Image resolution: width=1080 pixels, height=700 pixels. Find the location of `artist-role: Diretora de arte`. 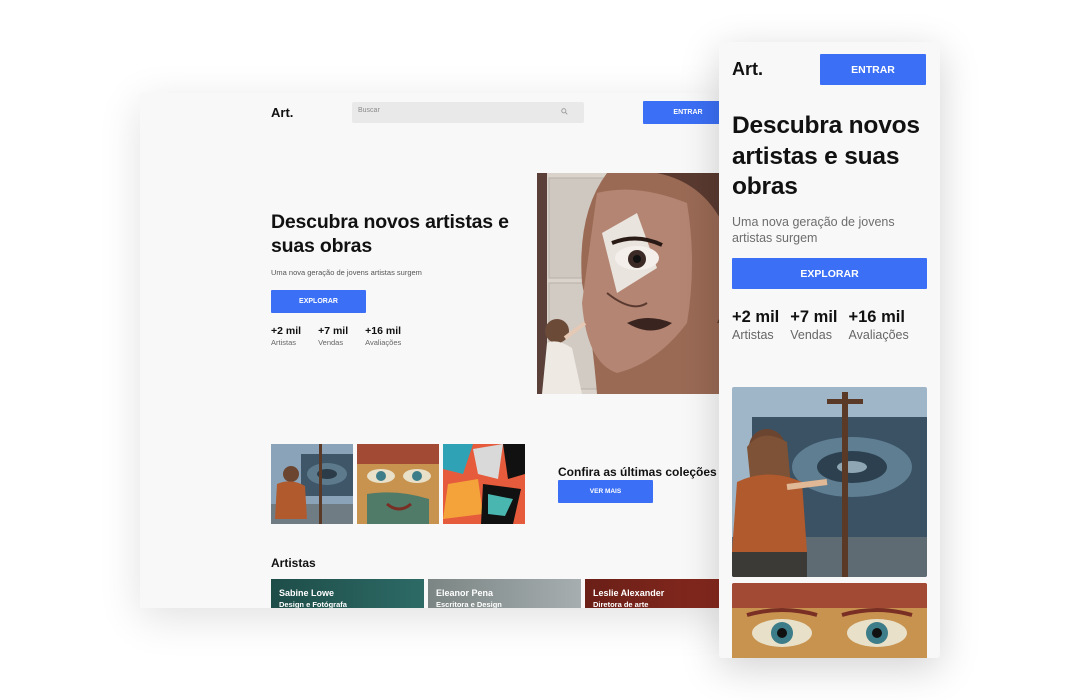

artist-role: Diretora de arte is located at coordinates (621, 604).